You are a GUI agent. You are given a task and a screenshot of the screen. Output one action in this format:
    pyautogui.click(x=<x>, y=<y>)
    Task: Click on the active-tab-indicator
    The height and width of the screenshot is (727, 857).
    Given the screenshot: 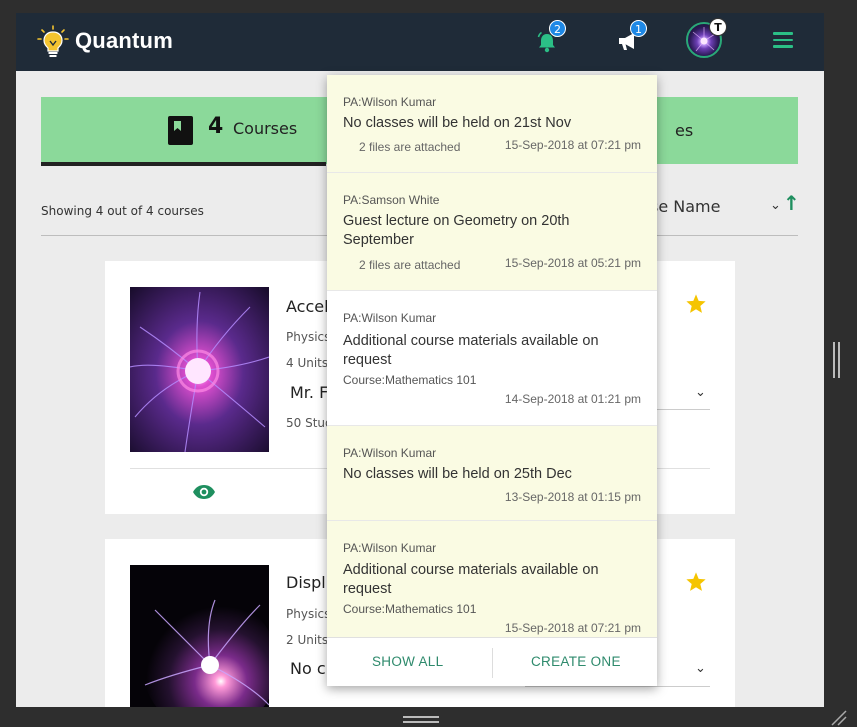 What is the action you would take?
    pyautogui.click(x=183, y=164)
    